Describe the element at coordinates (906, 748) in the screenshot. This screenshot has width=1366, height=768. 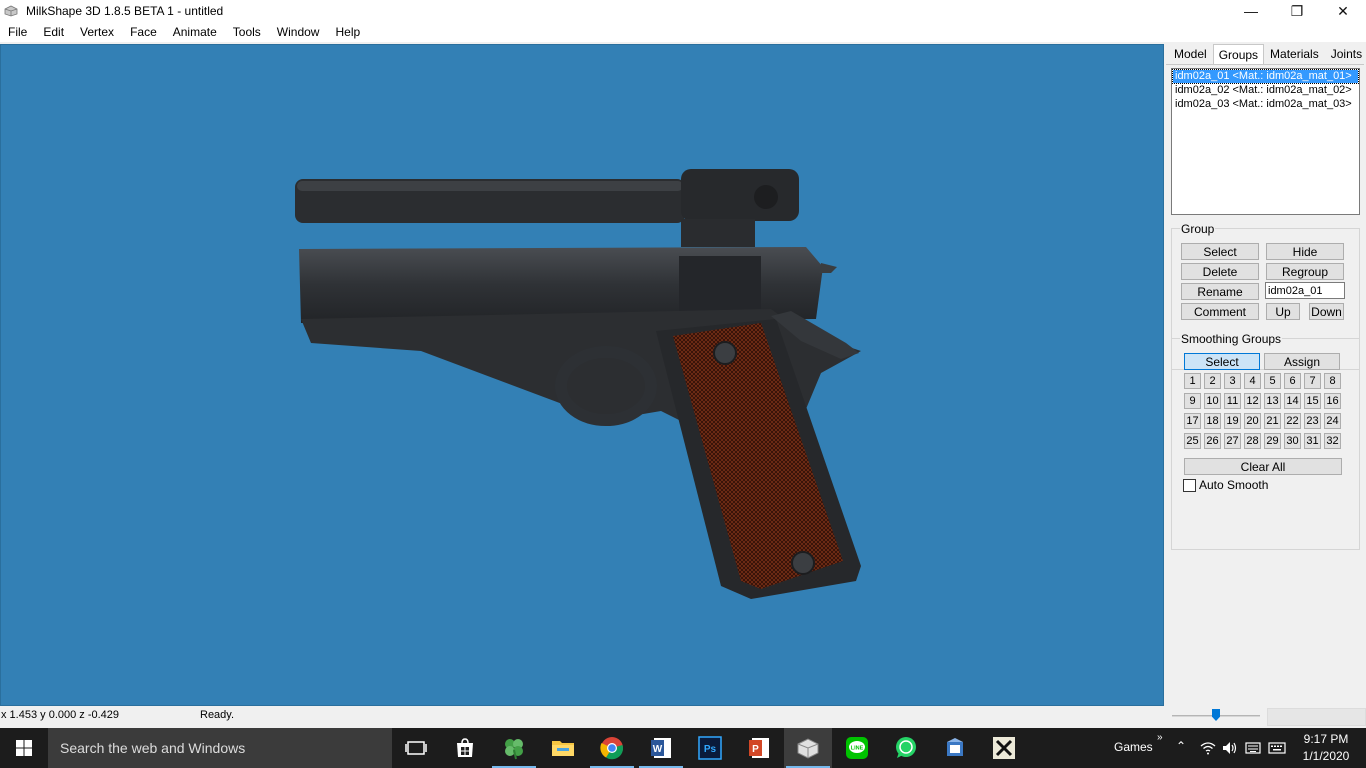
I see `whatsapp-icon` at that location.